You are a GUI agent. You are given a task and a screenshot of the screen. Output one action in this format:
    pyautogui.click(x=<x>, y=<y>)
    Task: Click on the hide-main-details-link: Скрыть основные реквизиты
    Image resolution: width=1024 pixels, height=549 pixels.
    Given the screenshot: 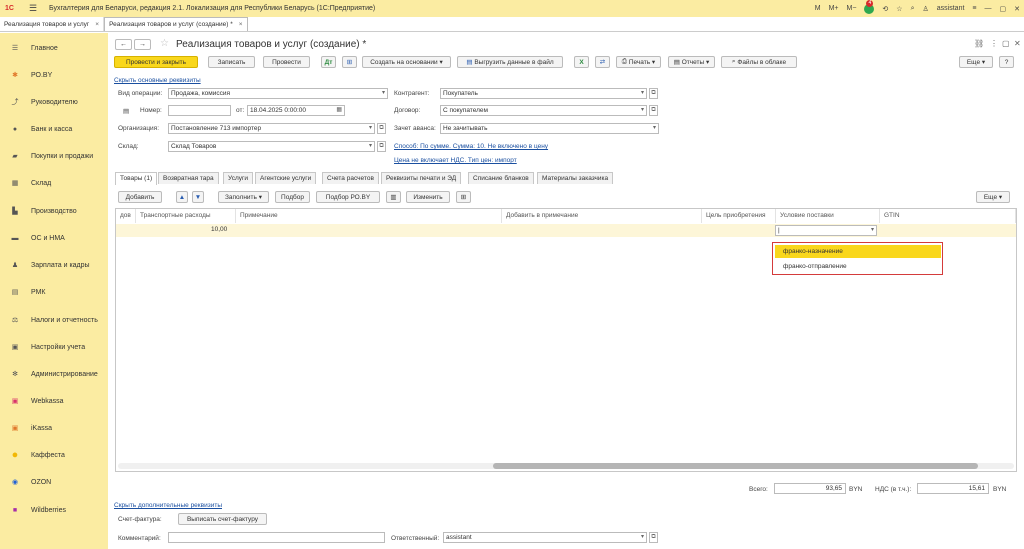 What is the action you would take?
    pyautogui.click(x=157, y=80)
    